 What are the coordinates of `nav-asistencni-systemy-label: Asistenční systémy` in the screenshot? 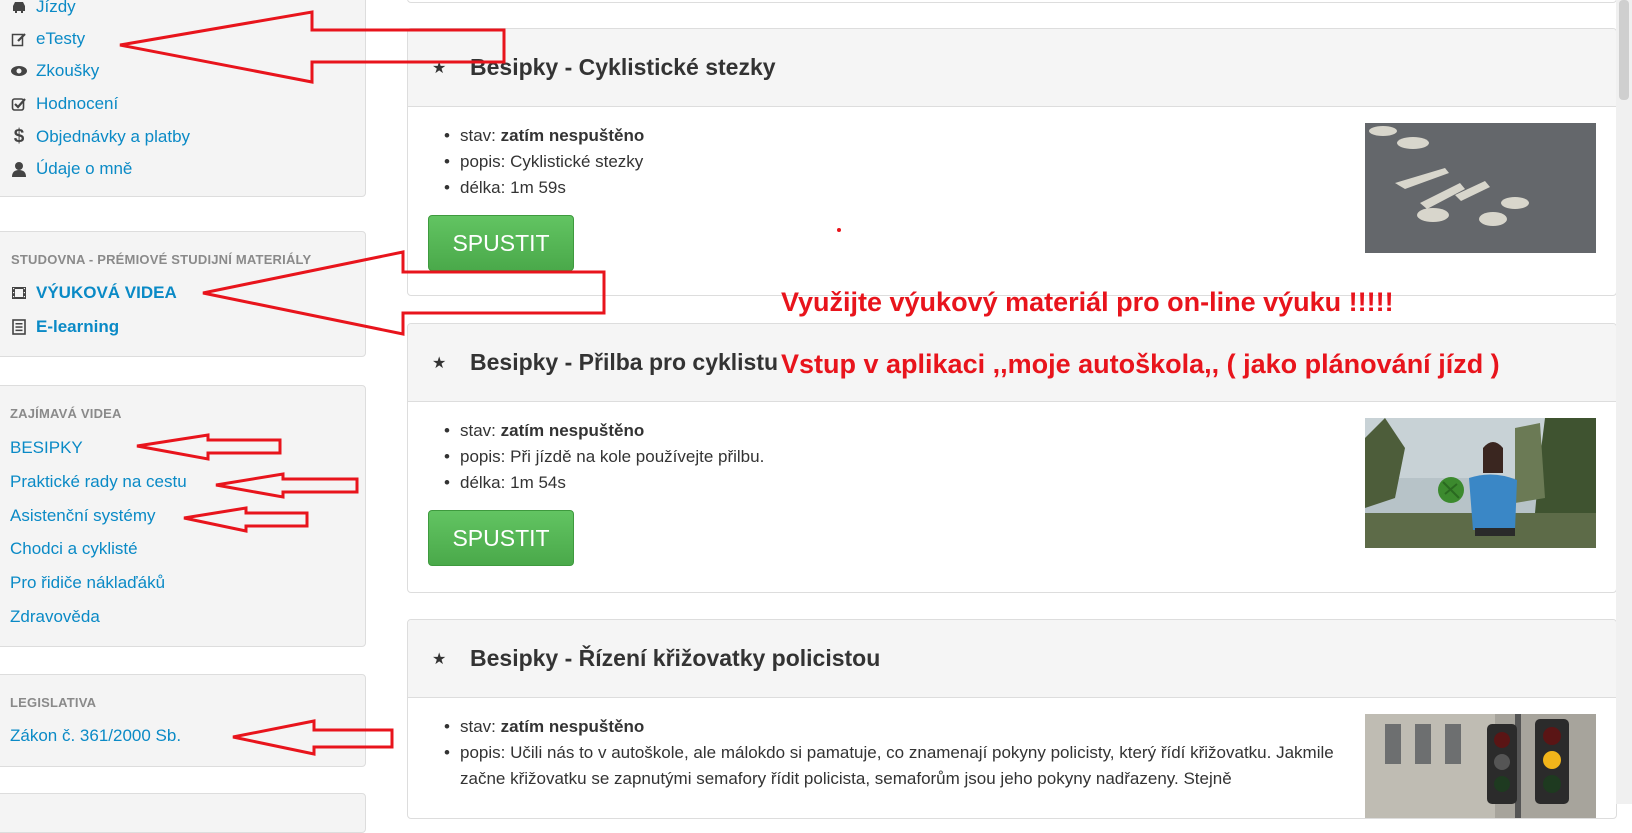 It's located at (83, 515).